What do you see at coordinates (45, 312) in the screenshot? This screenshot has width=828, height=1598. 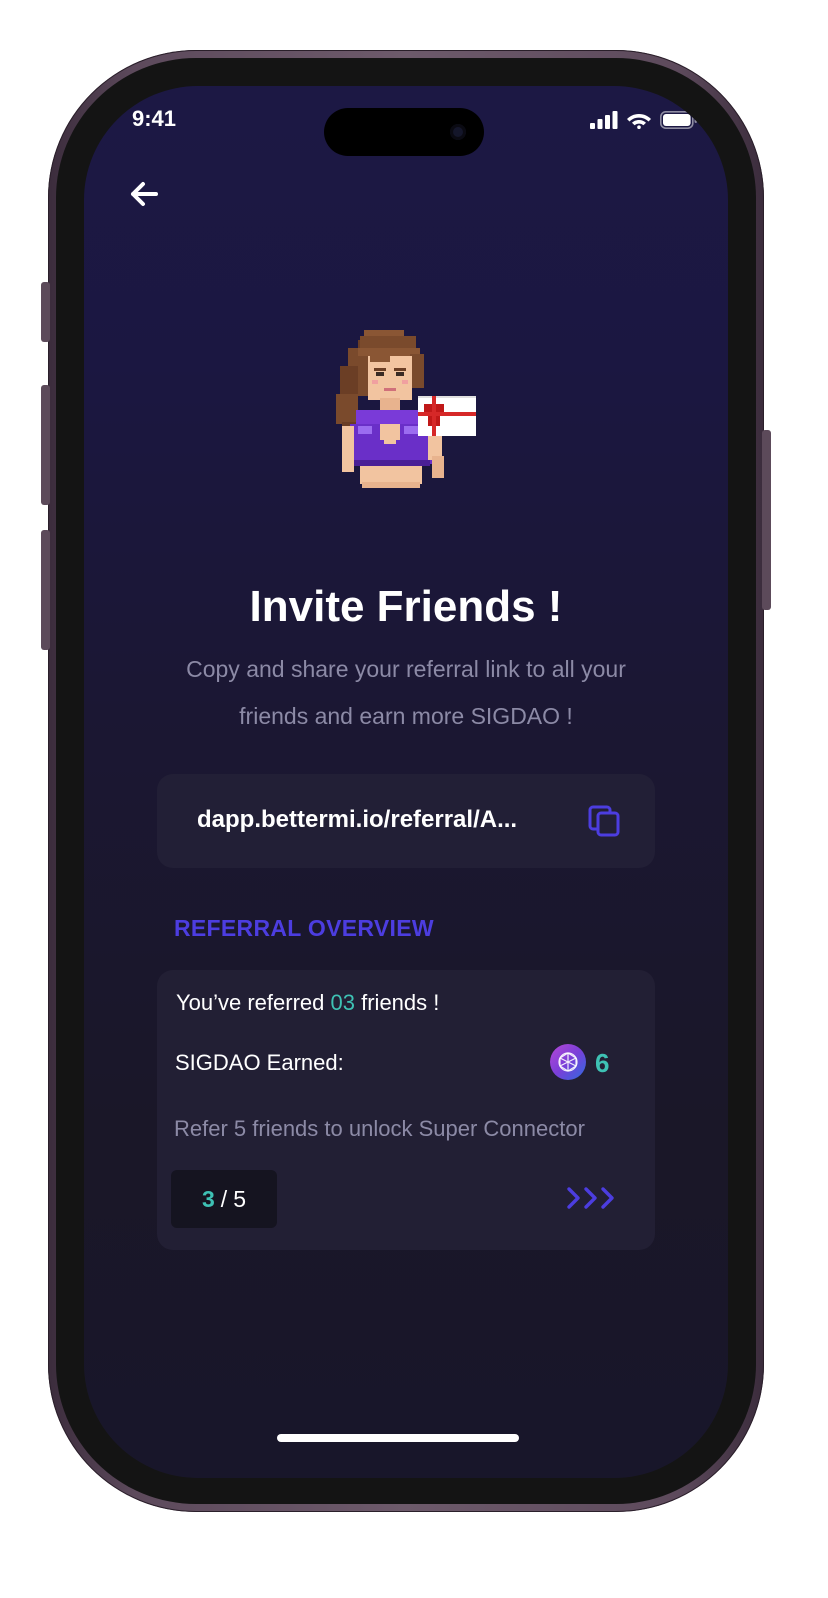 I see `silent-switch` at bounding box center [45, 312].